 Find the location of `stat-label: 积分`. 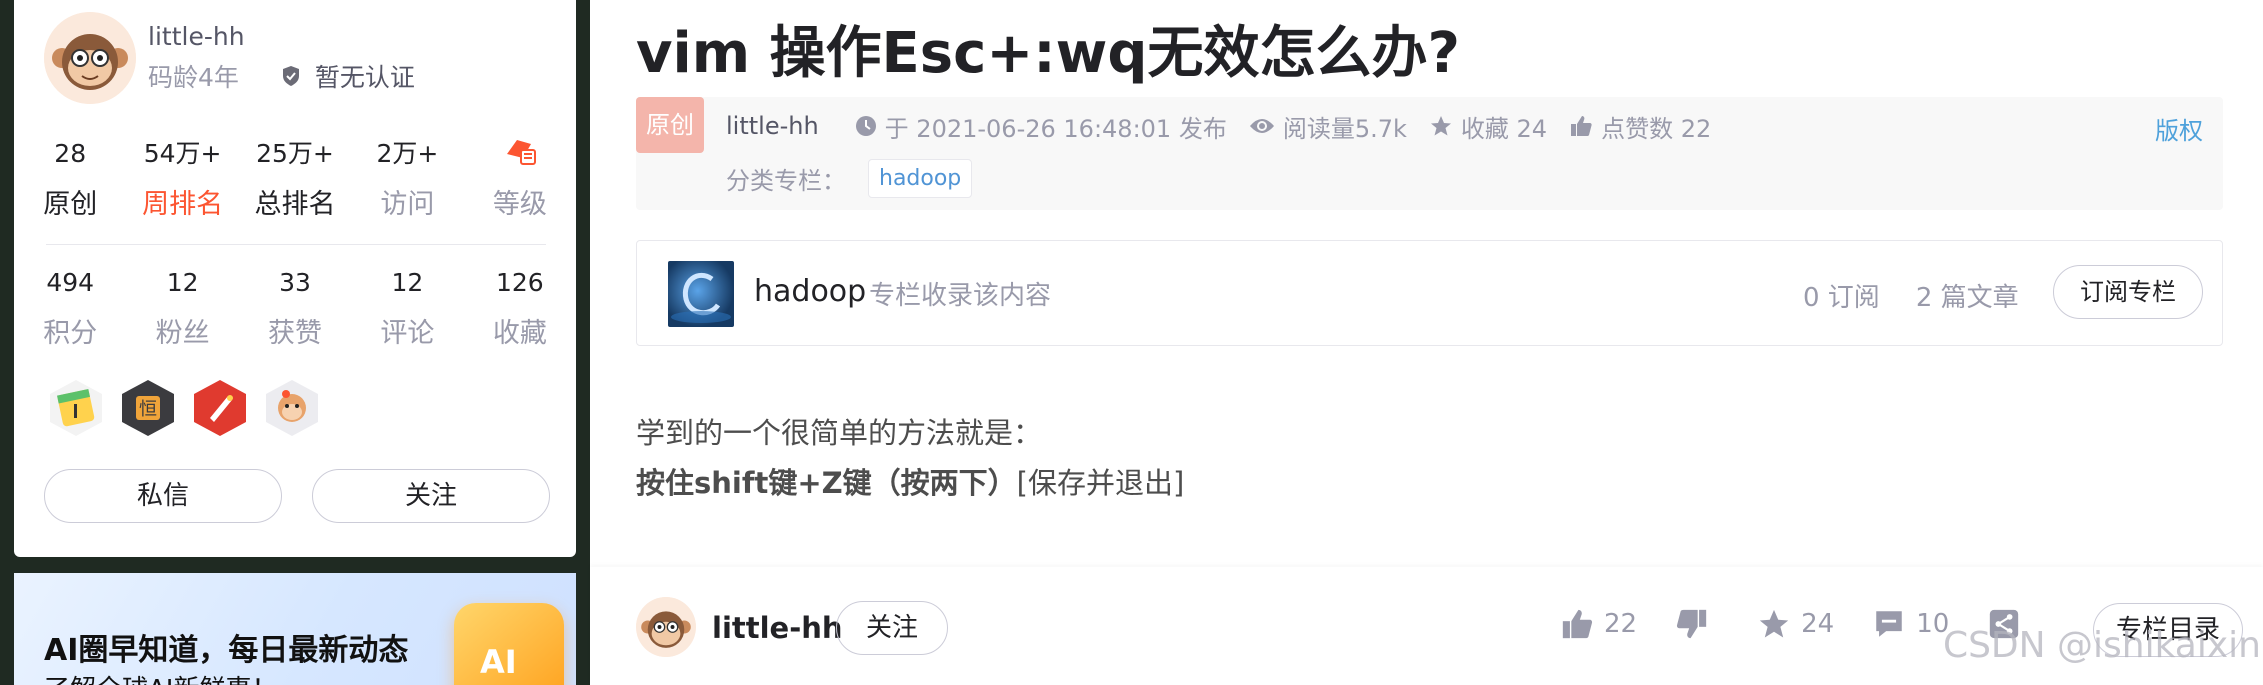

stat-label: 积分 is located at coordinates (70, 333).